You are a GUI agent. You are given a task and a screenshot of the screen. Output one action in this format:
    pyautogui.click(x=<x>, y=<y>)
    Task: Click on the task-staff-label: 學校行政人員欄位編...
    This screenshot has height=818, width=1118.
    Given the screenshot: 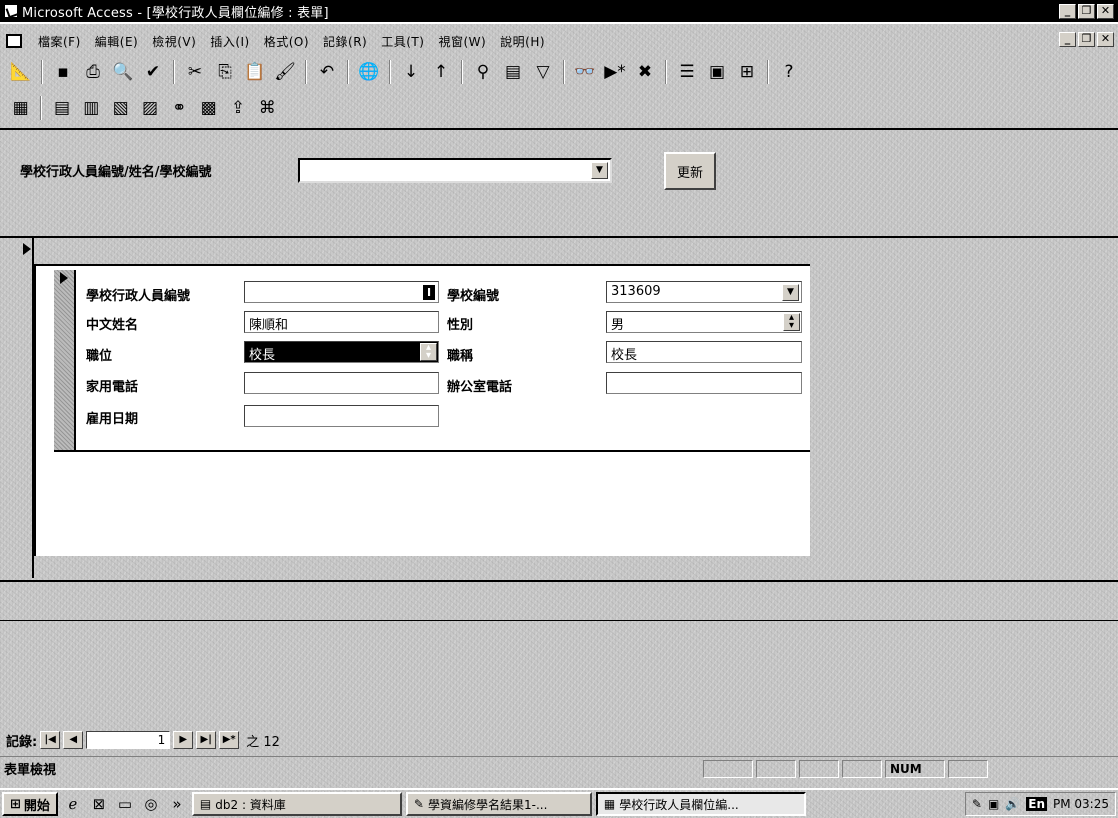 What is the action you would take?
    pyautogui.click(x=679, y=804)
    